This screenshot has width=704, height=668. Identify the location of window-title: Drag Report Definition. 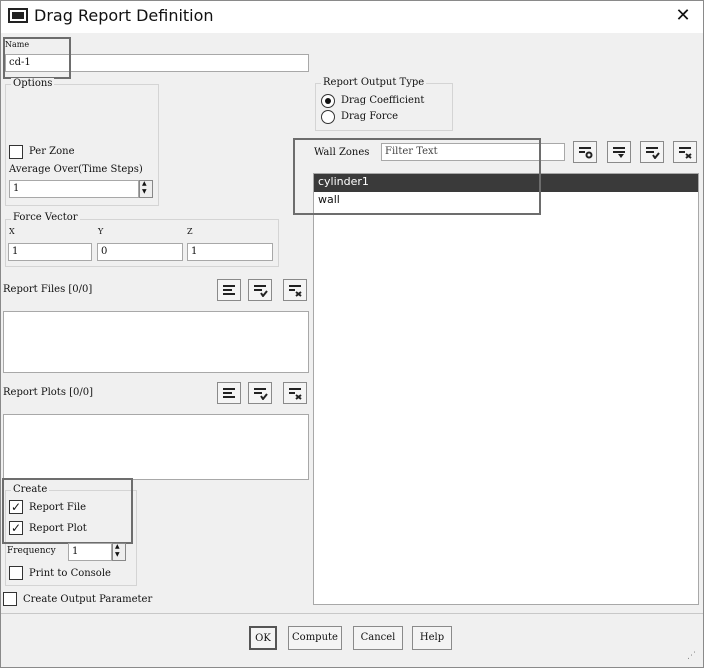
(124, 15).